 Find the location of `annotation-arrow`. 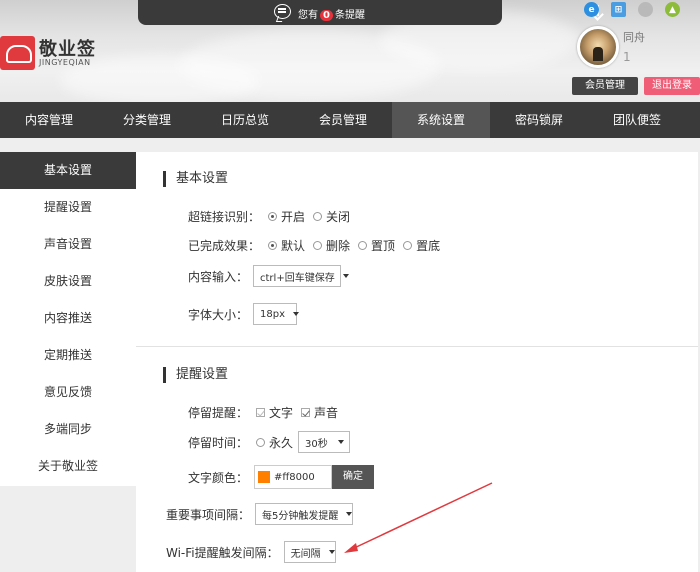

annotation-arrow is located at coordinates (418, 517).